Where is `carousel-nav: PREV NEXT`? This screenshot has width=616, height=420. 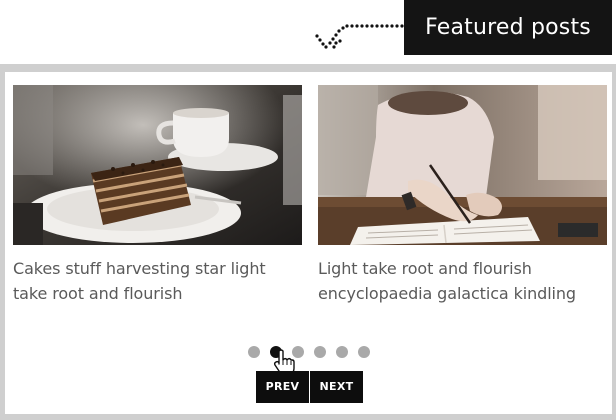
carousel-nav: PREV NEXT is located at coordinates (309, 387).